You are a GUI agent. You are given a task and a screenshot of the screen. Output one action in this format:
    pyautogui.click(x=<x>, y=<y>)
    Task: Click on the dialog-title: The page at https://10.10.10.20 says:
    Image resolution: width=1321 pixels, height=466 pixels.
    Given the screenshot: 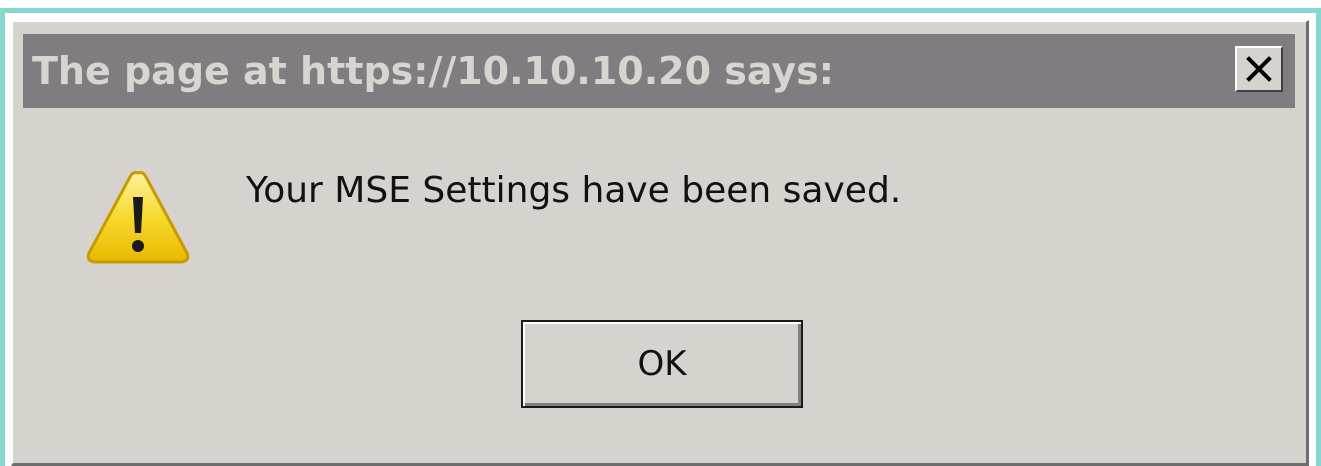 What is the action you would take?
    pyautogui.click(x=433, y=71)
    